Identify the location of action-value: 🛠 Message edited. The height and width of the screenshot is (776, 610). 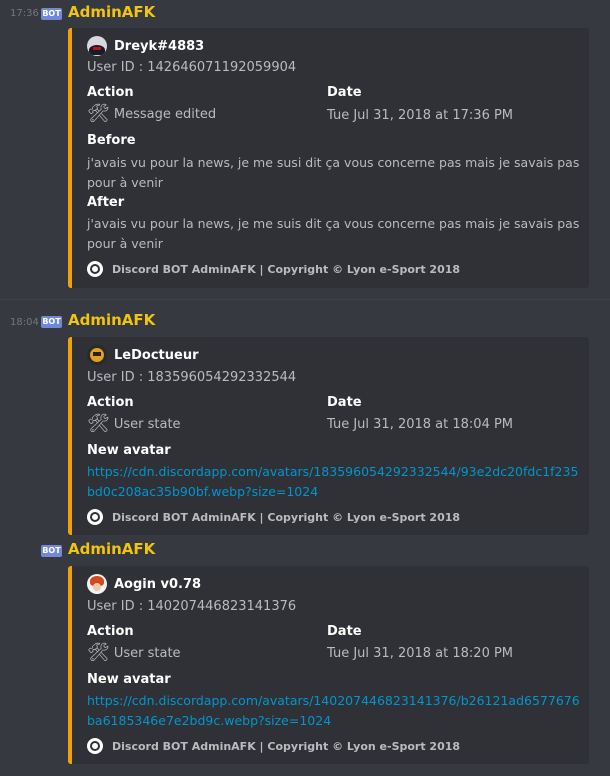
(151, 114).